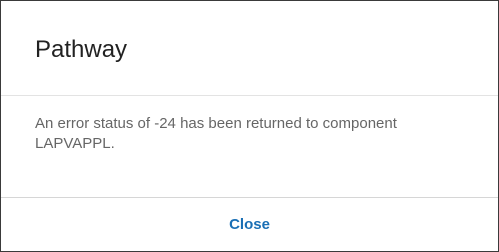 The width and height of the screenshot is (499, 252). Describe the element at coordinates (81, 49) in the screenshot. I see `dialog-title: Pathway` at that location.